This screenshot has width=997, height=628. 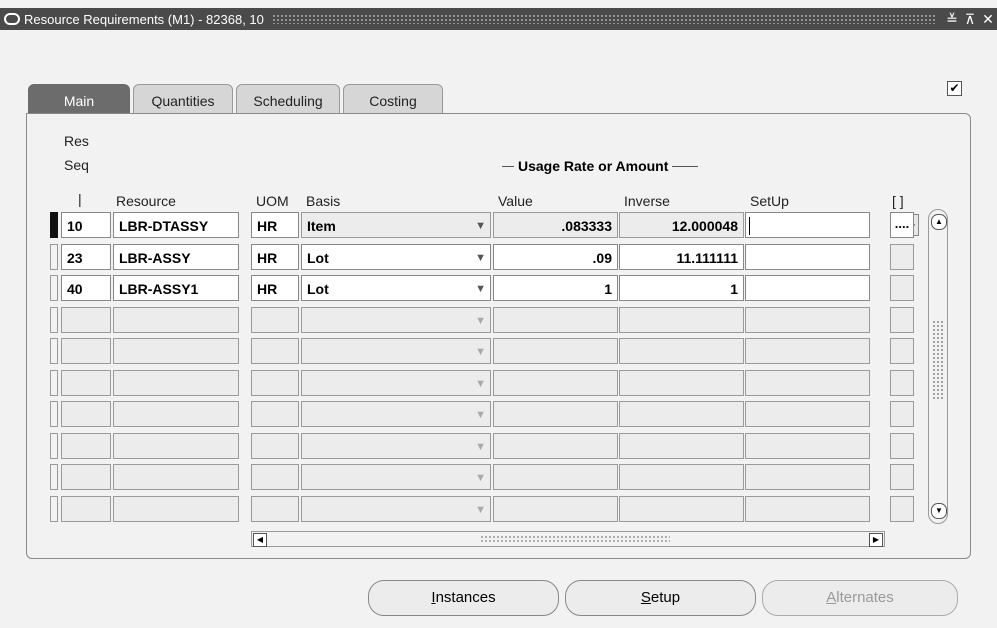 I want to click on value-cell: .09, so click(x=555, y=256).